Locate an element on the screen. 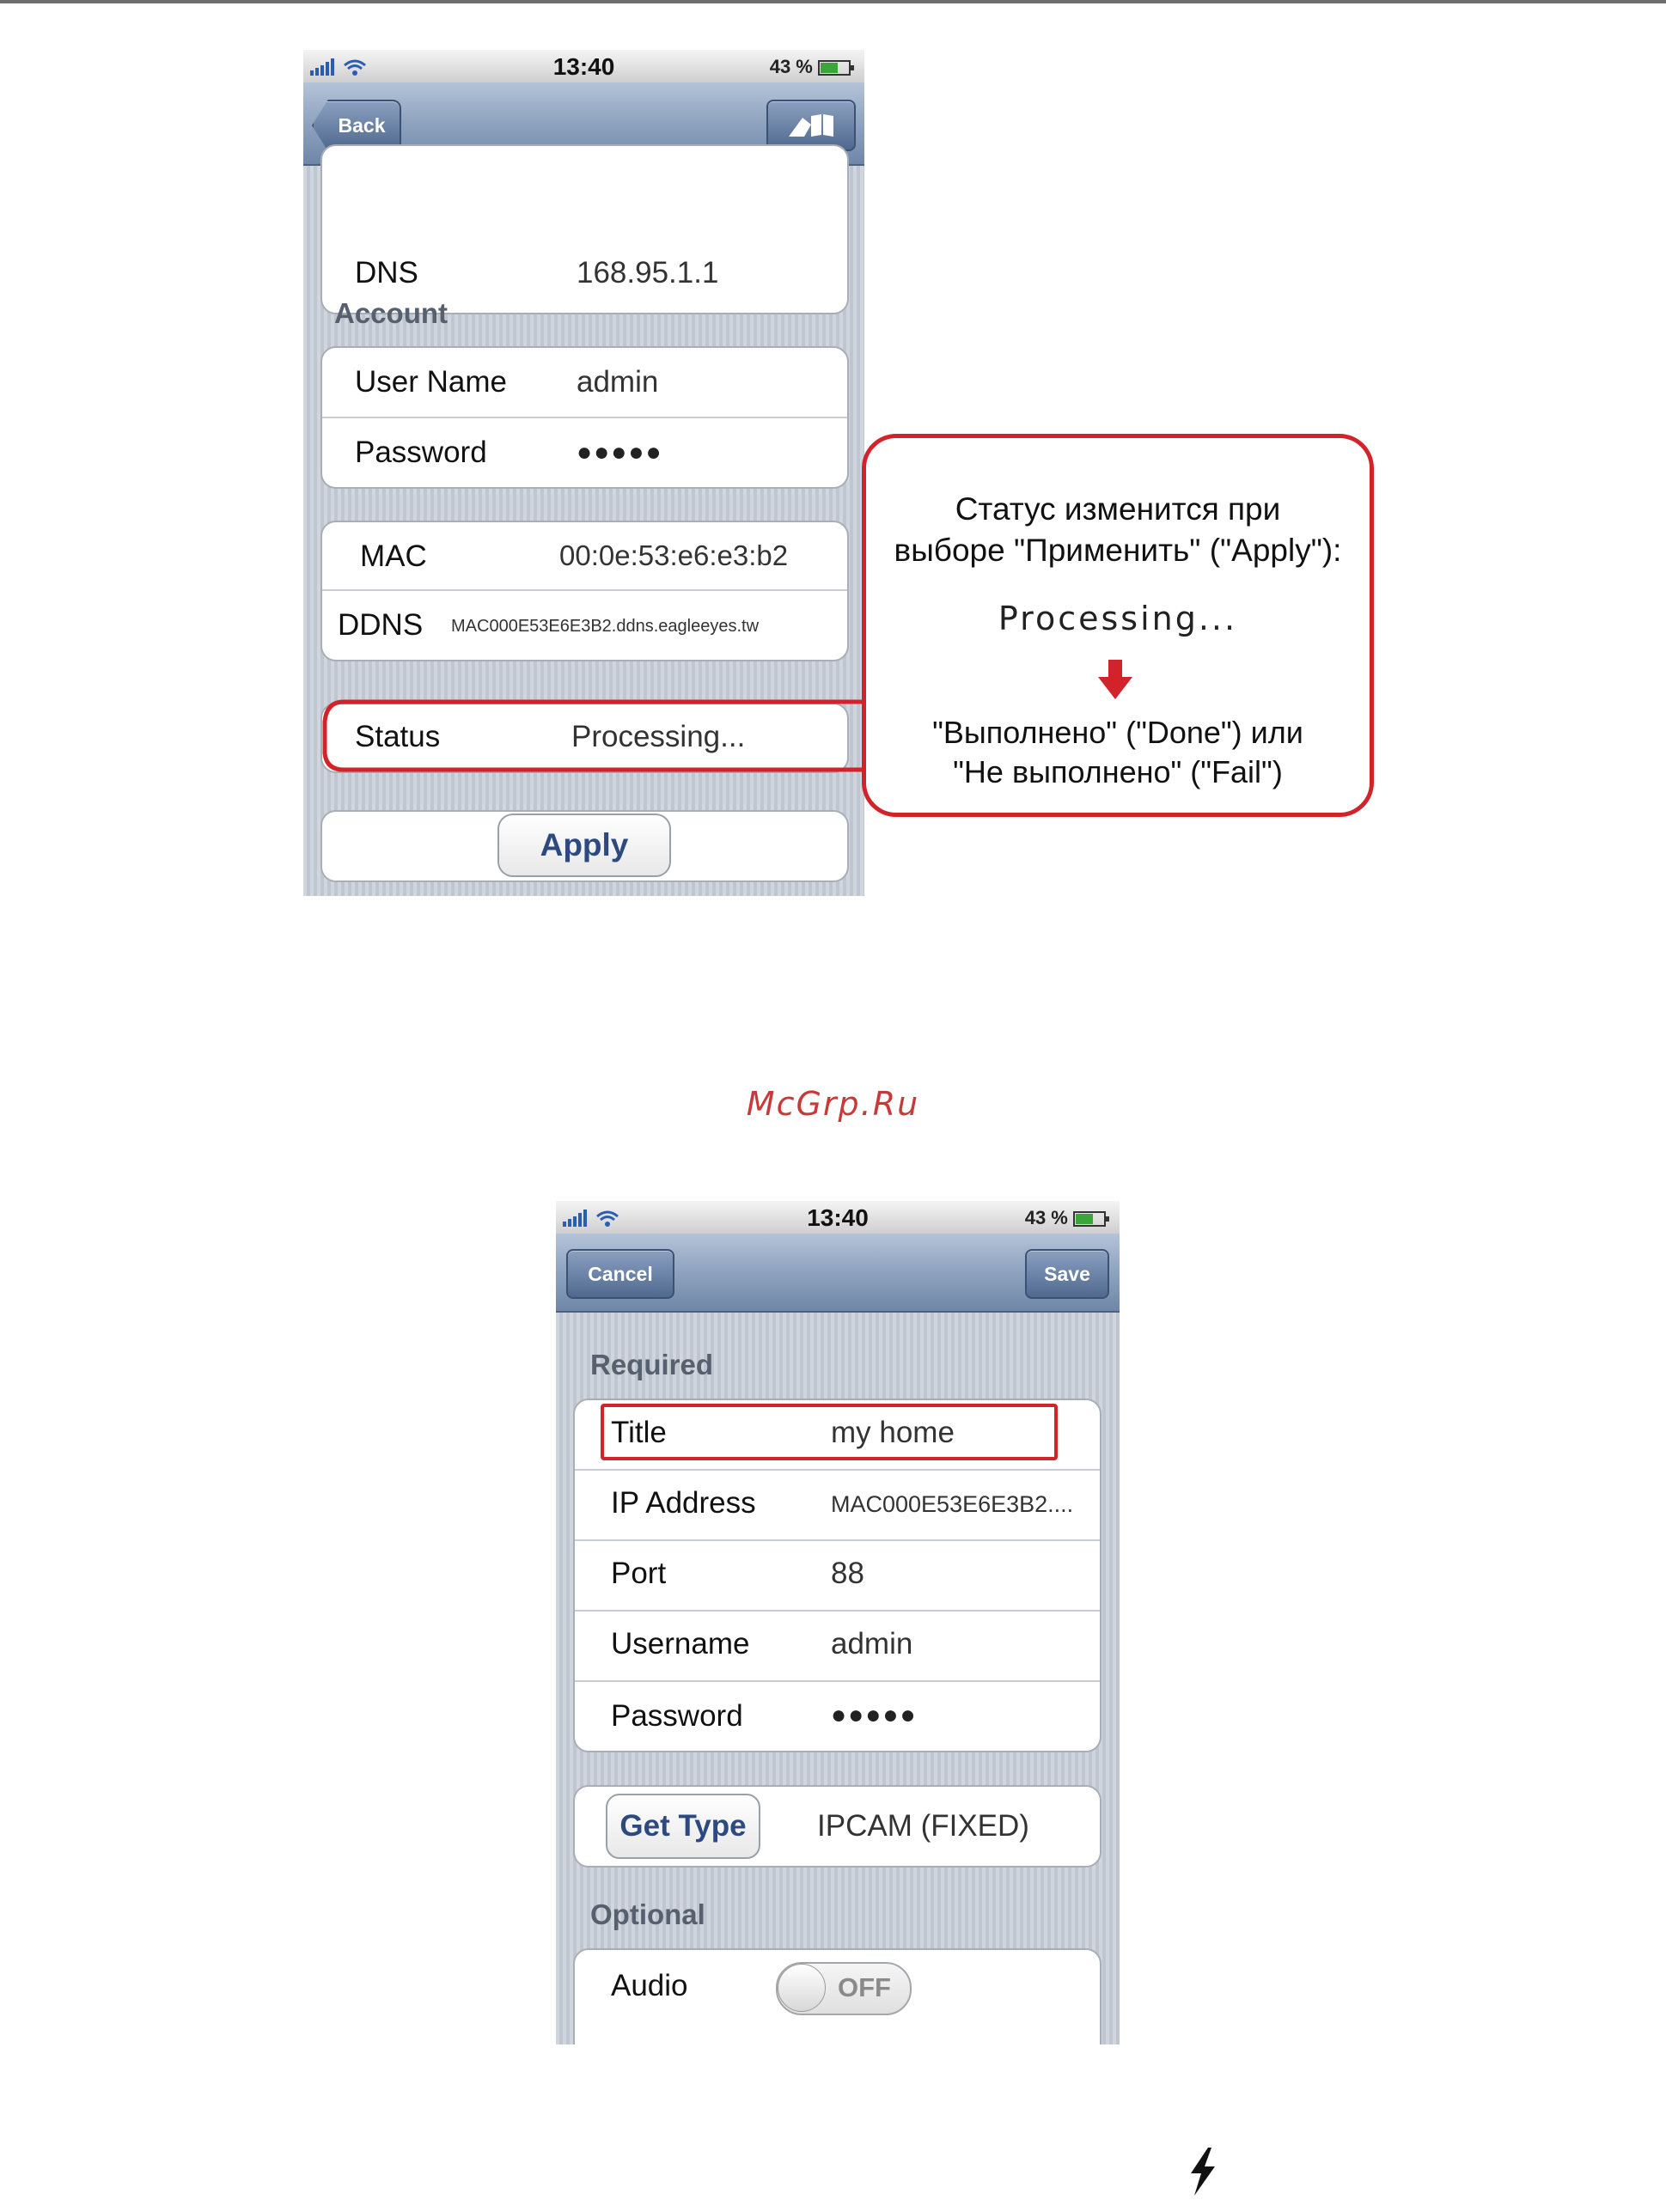 Image resolution: width=1666 pixels, height=2212 pixels. top-rule is located at coordinates (833, 1).